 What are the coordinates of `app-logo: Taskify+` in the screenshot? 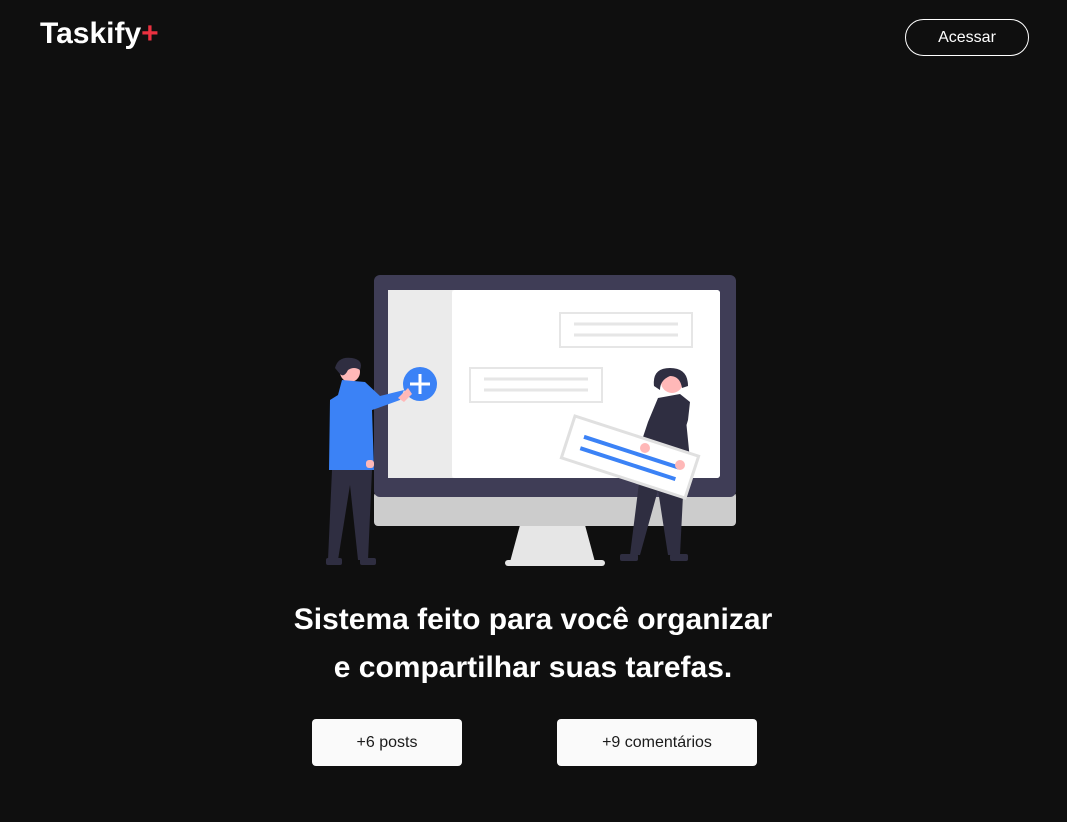 It's located at (99, 34).